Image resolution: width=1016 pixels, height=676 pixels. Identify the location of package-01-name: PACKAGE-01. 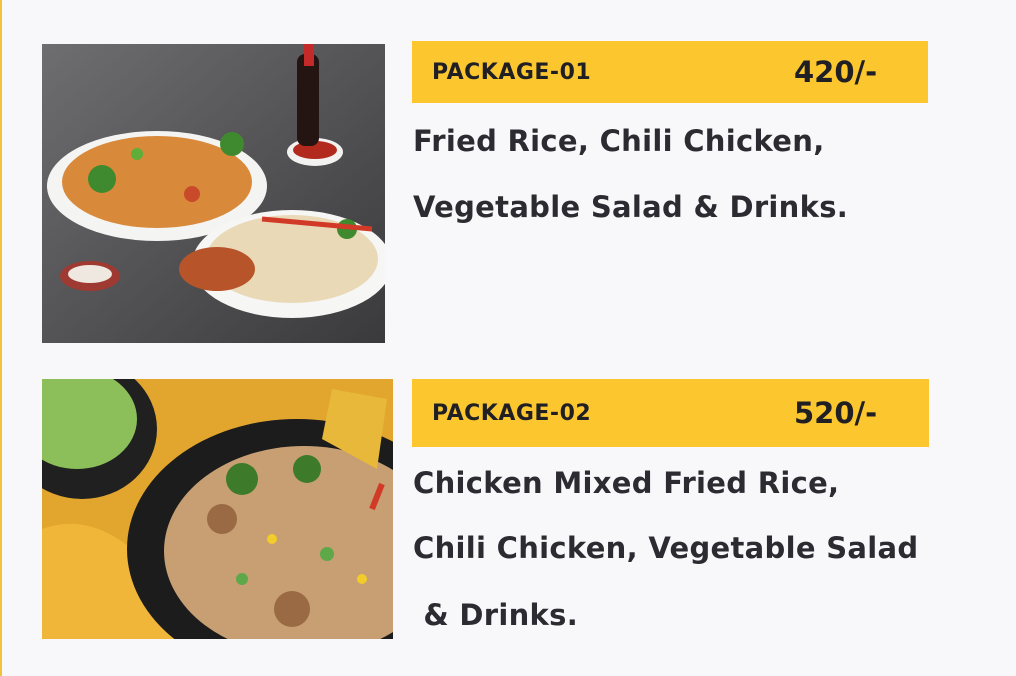
(512, 72).